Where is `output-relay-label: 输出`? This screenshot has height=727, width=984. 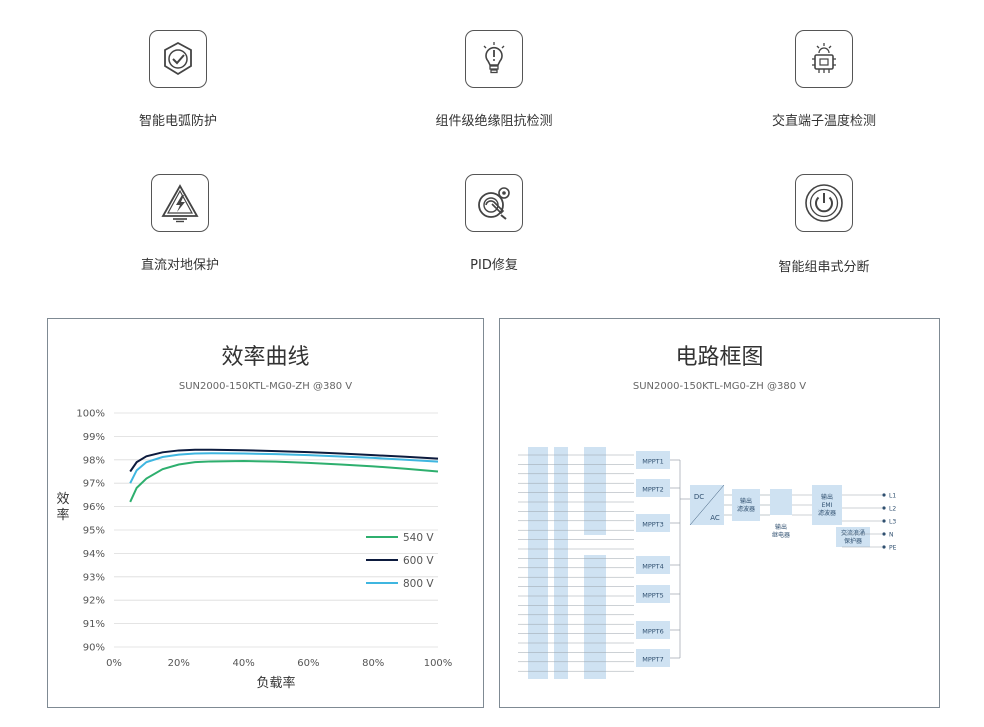
output-relay-label: 输出 is located at coordinates (781, 527).